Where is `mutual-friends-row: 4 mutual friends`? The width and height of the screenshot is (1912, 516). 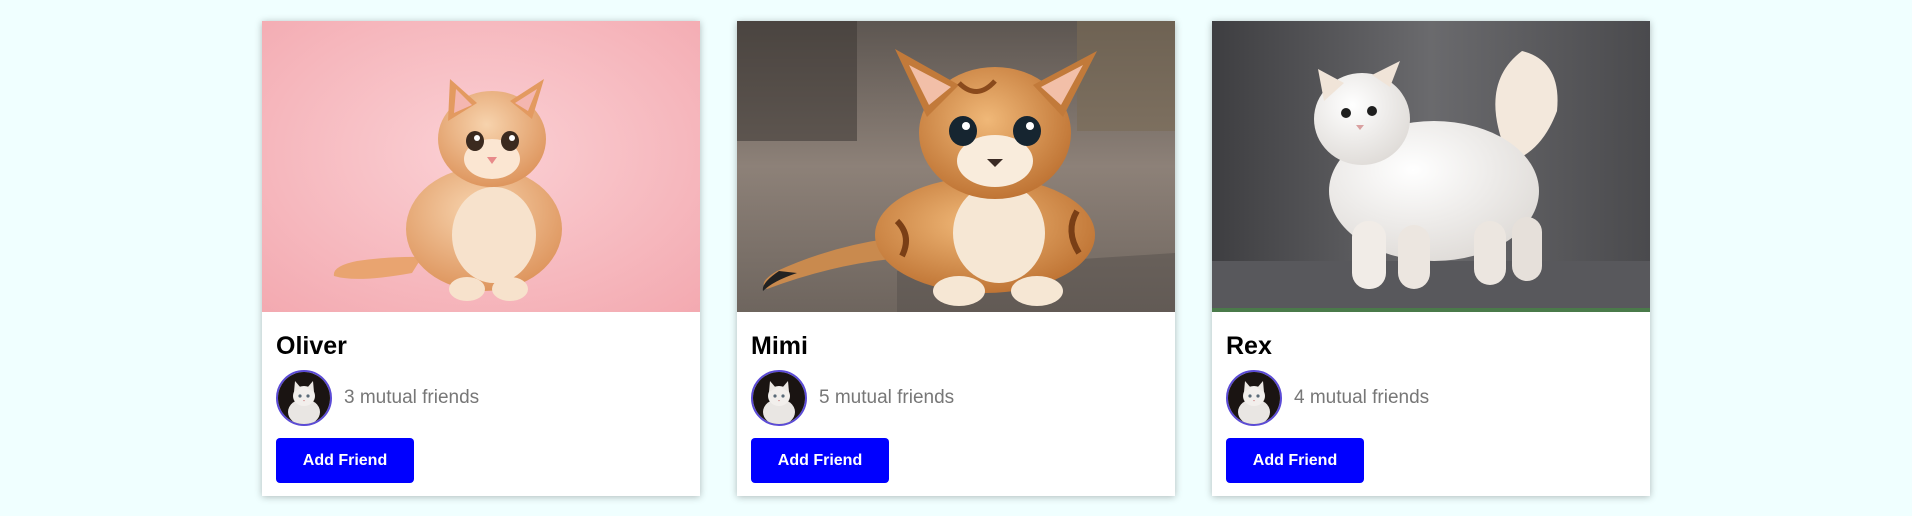
mutual-friends-row: 4 mutual friends is located at coordinates (1431, 398).